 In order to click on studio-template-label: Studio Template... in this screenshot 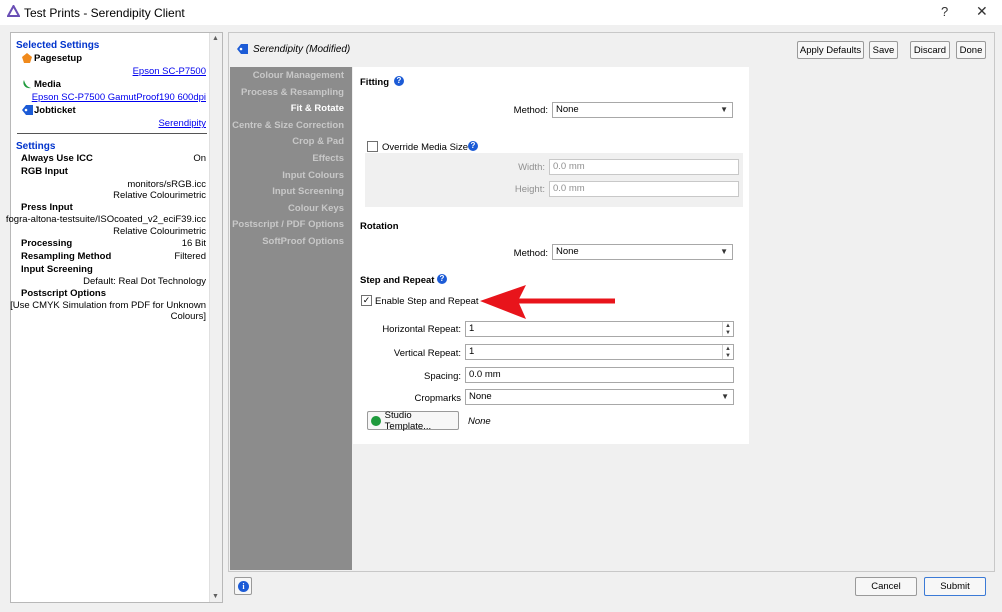, I will do `click(408, 420)`.